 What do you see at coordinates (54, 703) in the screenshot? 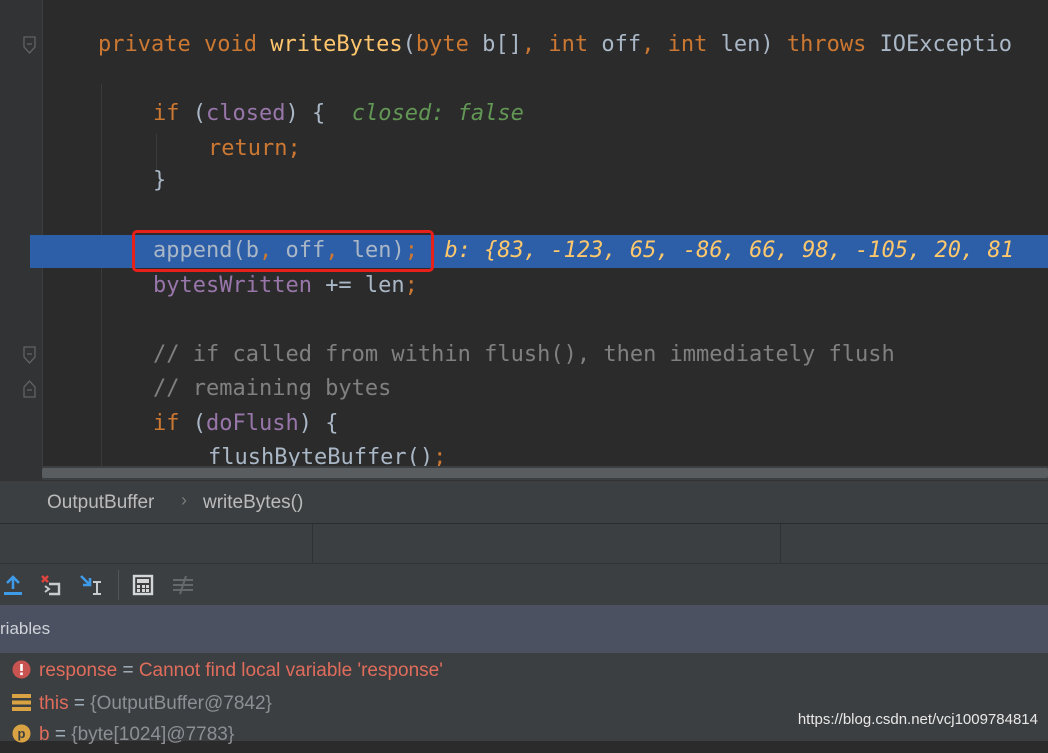
I see `variable-name: this` at bounding box center [54, 703].